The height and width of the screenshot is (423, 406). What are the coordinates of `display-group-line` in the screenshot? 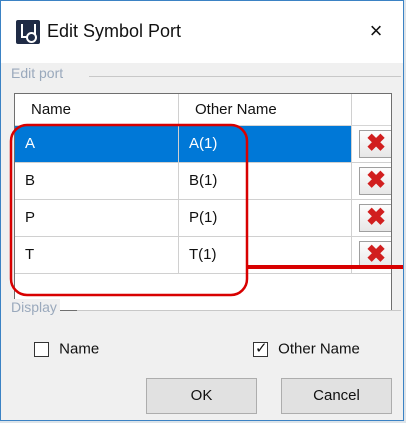 It's located at (239, 310).